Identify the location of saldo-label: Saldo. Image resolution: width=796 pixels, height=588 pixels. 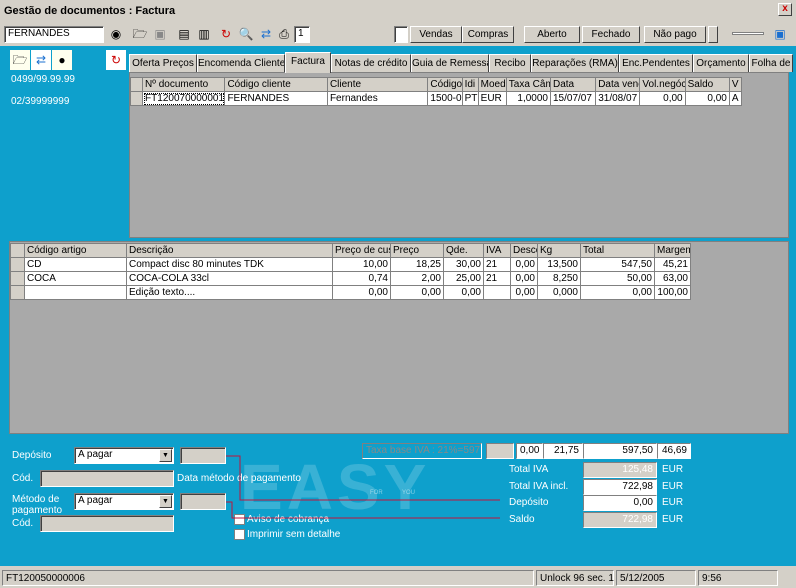
(522, 519).